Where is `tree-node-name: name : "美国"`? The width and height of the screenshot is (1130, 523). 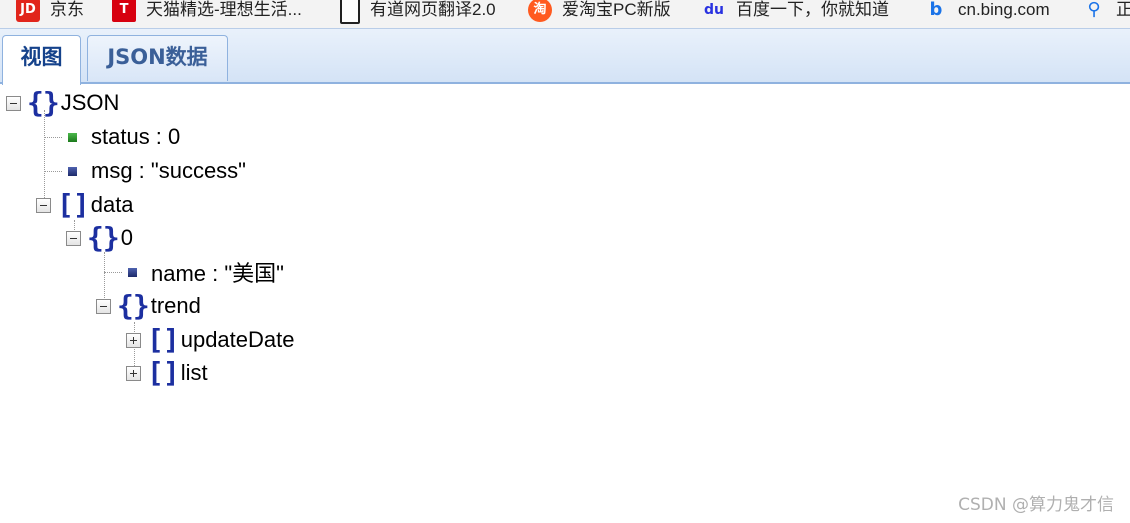 tree-node-name: name : "美国" is located at coordinates (203, 272).